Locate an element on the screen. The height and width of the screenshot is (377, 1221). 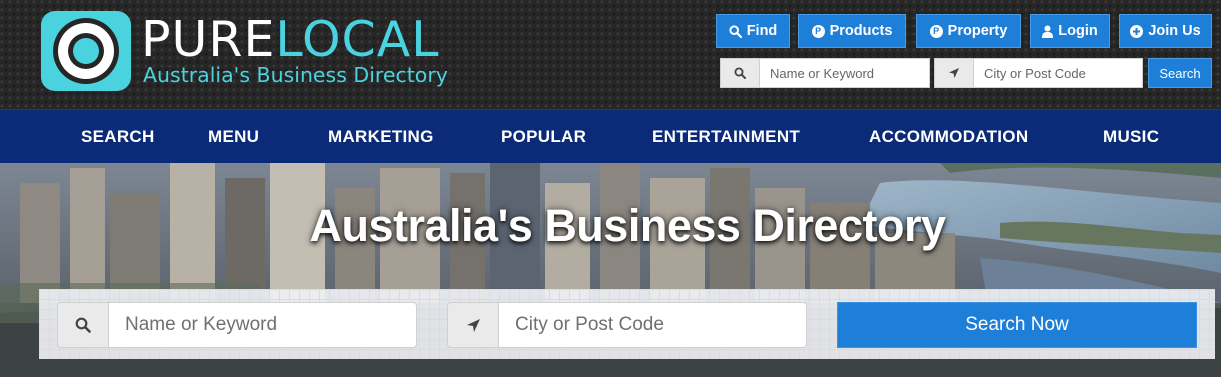
nav-item-accommodation: ACCOMMODATION is located at coordinates (948, 137).